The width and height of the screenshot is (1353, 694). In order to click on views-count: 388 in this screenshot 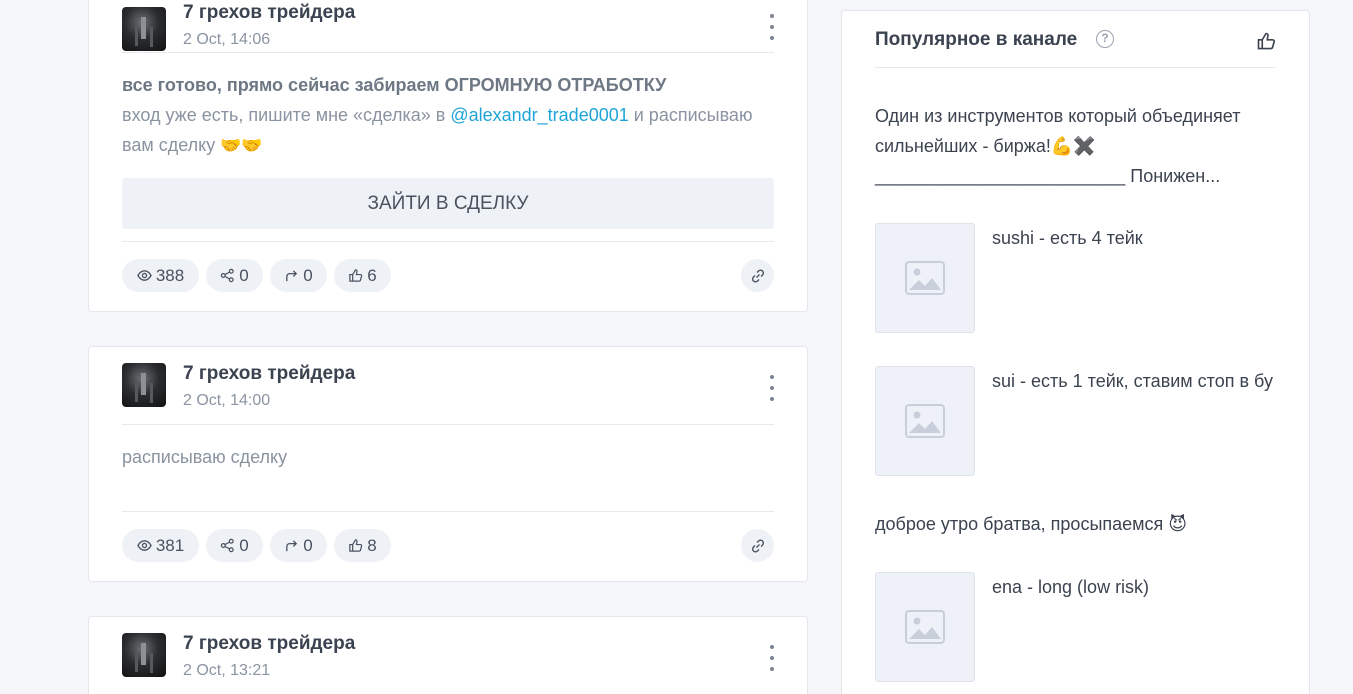, I will do `click(170, 275)`.